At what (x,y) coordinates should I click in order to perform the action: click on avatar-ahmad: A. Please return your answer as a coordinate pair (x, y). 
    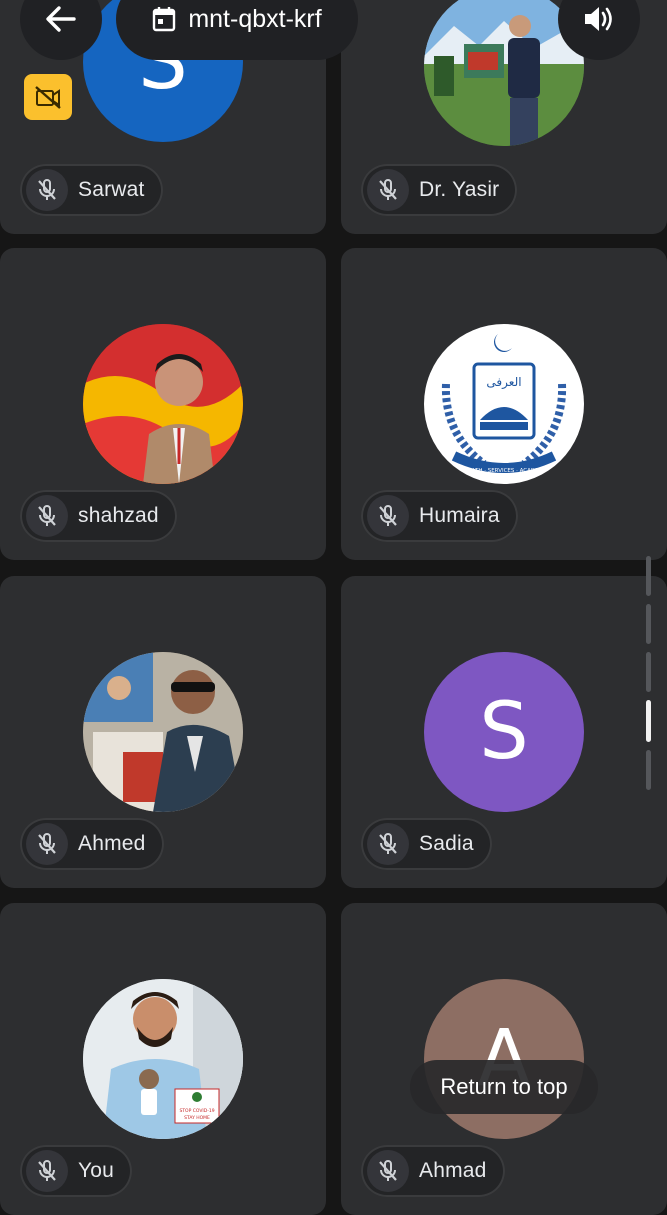
    Looking at the image, I should click on (504, 1059).